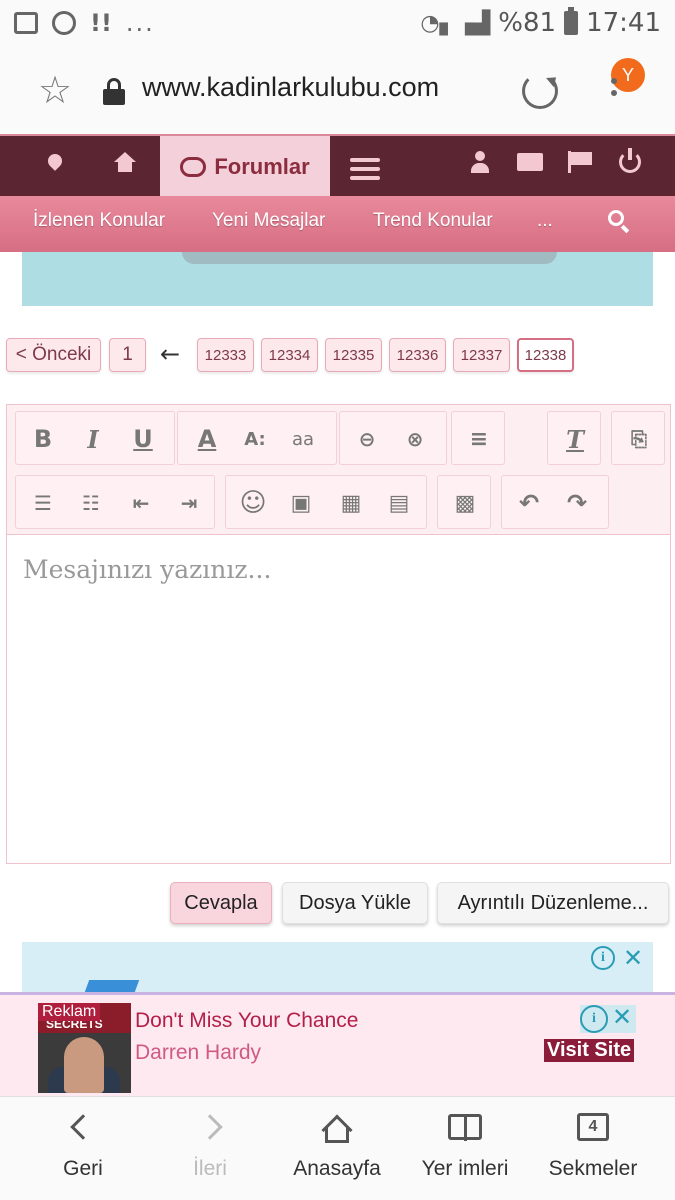  Describe the element at coordinates (69, 1012) in the screenshot. I see `ad-label: Reklam` at that location.